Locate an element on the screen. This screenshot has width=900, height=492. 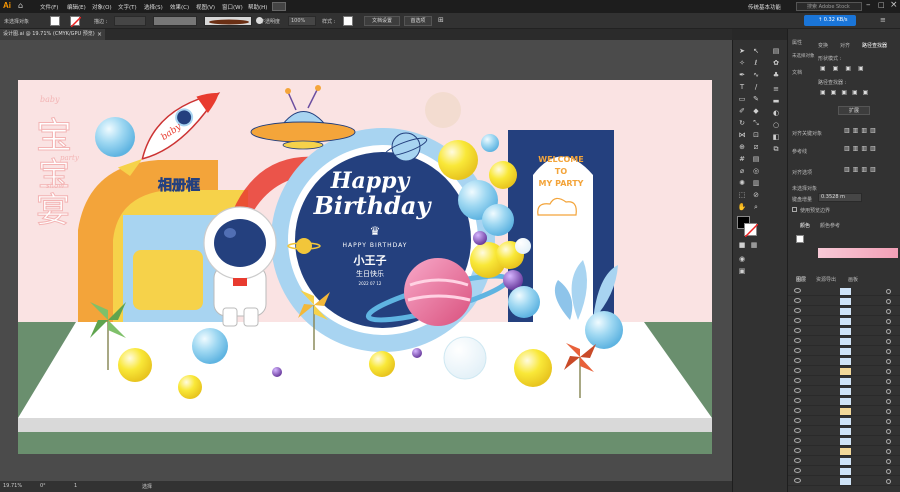
close-icon: × is located at coordinates (894, 5).